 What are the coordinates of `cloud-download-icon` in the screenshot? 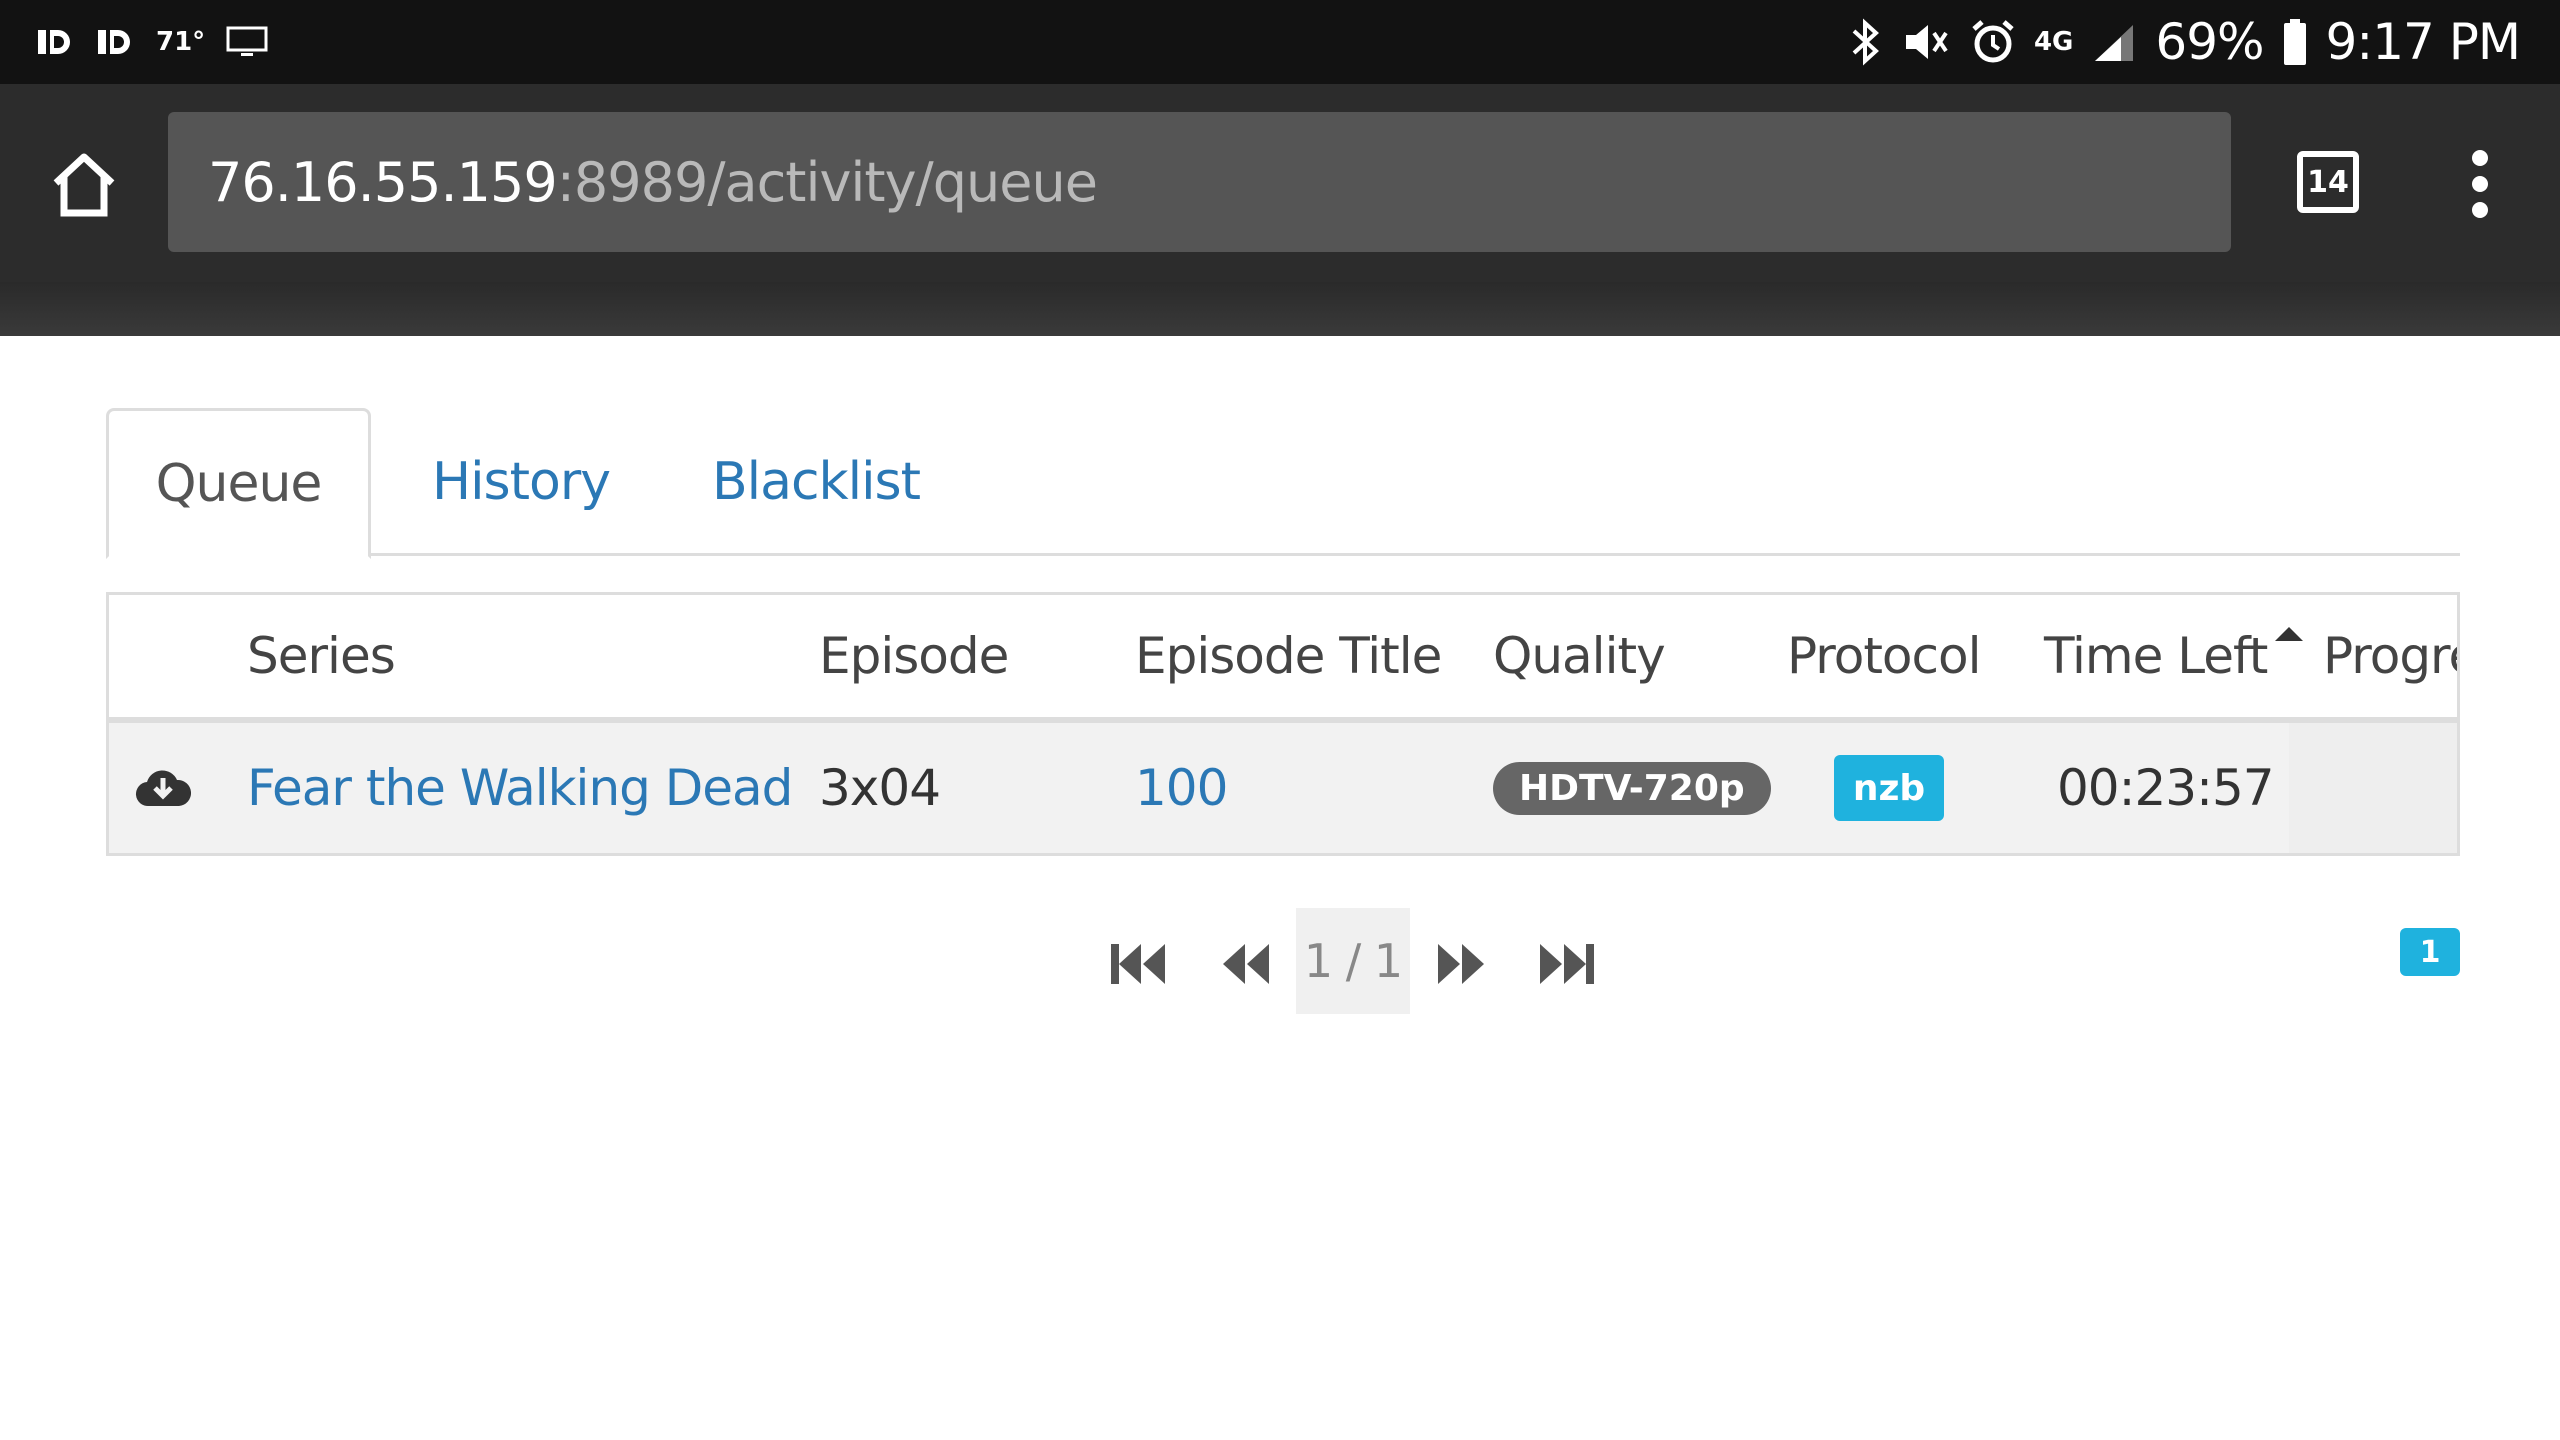 It's located at (163, 788).